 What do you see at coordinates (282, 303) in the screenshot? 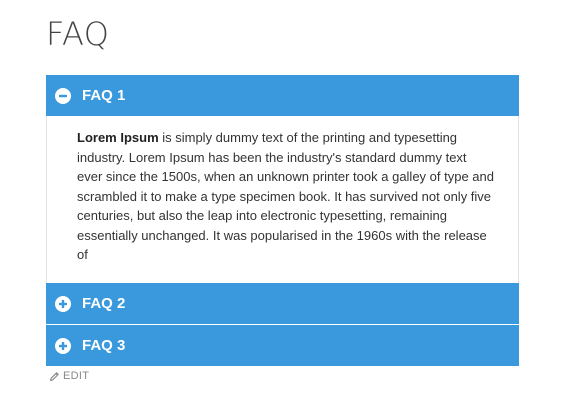
I see `faq-2-header: FAQ 2` at bounding box center [282, 303].